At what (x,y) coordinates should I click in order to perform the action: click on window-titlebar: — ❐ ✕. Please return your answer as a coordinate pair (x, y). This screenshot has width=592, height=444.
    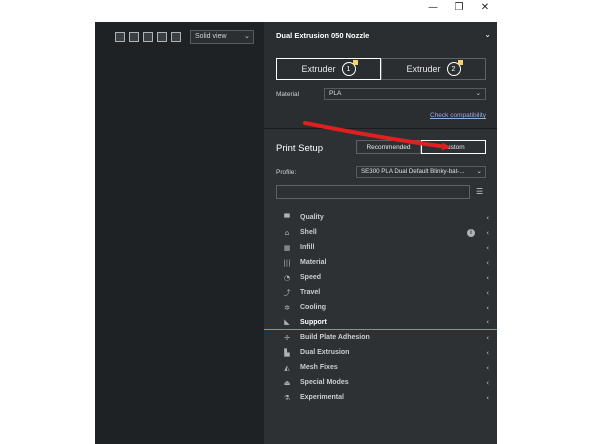
    Looking at the image, I should click on (296, 11).